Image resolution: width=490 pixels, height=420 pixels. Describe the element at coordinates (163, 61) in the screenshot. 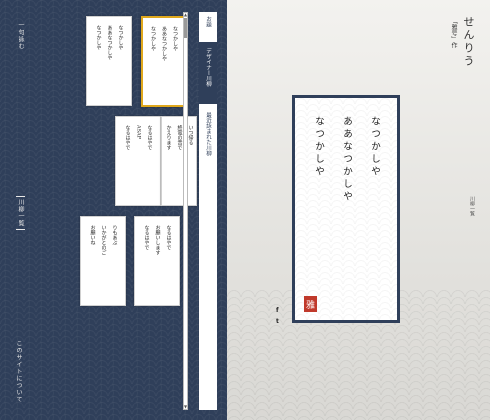

I see `senryu-card-selected: なつかしや ああなつかしや なつかしや` at that location.